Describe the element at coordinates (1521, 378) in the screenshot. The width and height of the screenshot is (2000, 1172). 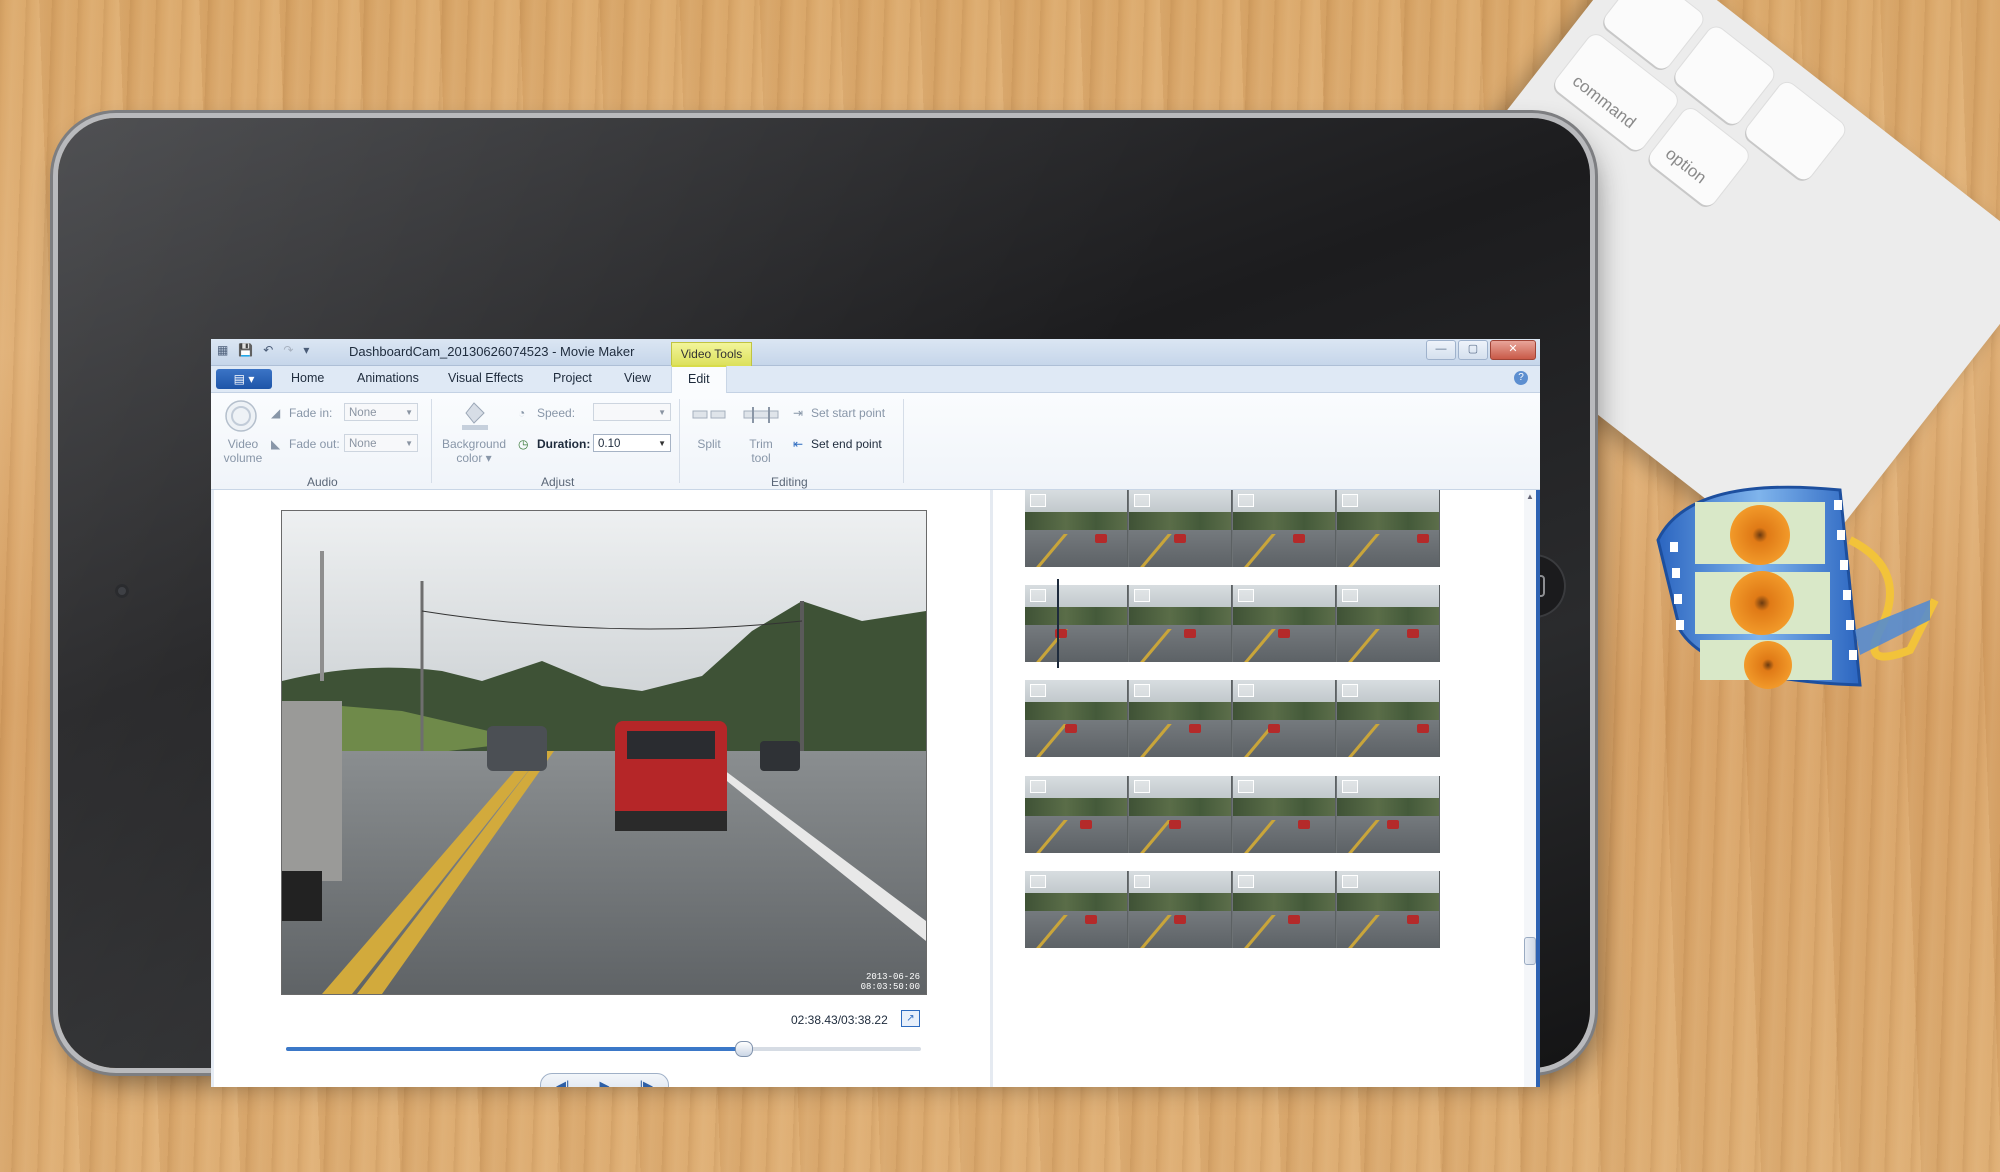
I see `help-icon: ?` at that location.